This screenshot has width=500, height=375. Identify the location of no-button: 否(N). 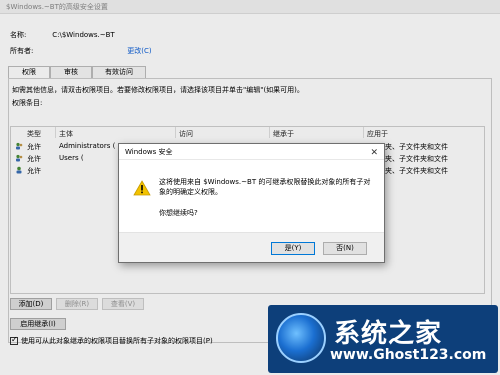
(345, 248).